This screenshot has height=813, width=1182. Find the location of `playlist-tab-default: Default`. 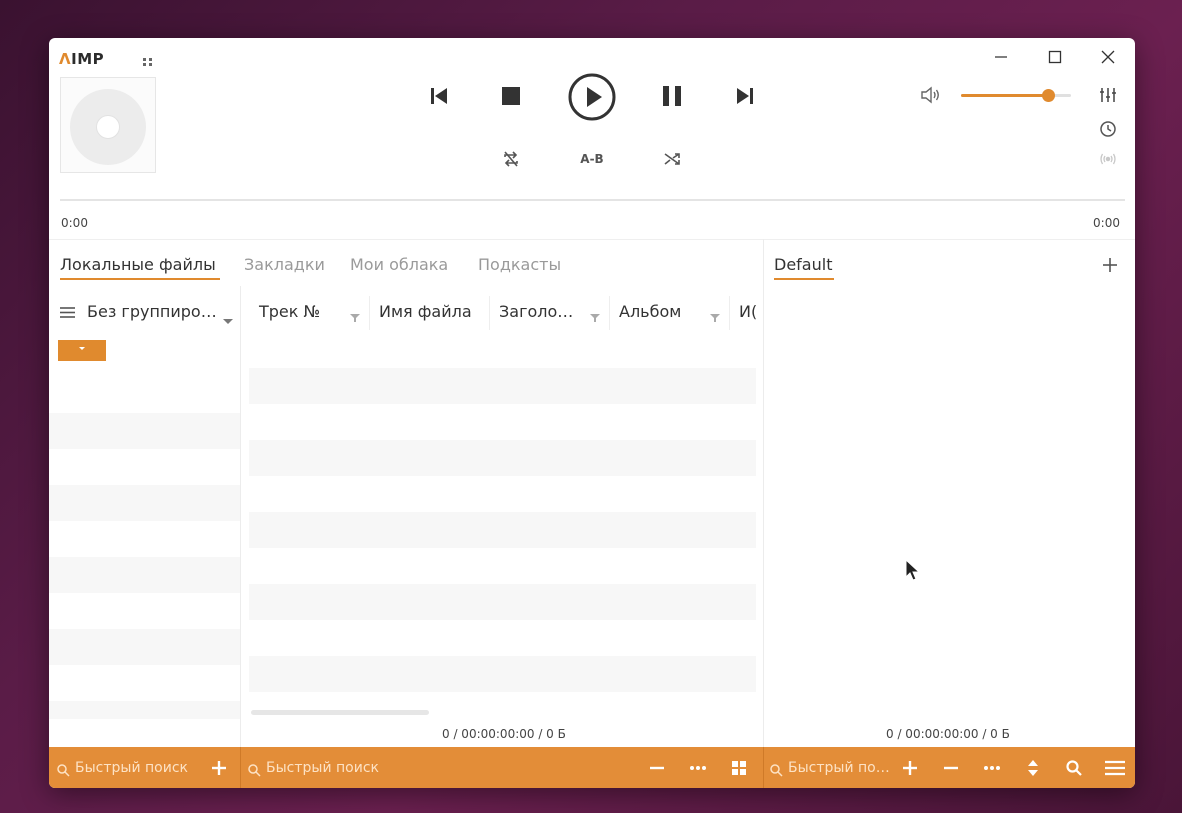

playlist-tab-default: Default is located at coordinates (803, 264).